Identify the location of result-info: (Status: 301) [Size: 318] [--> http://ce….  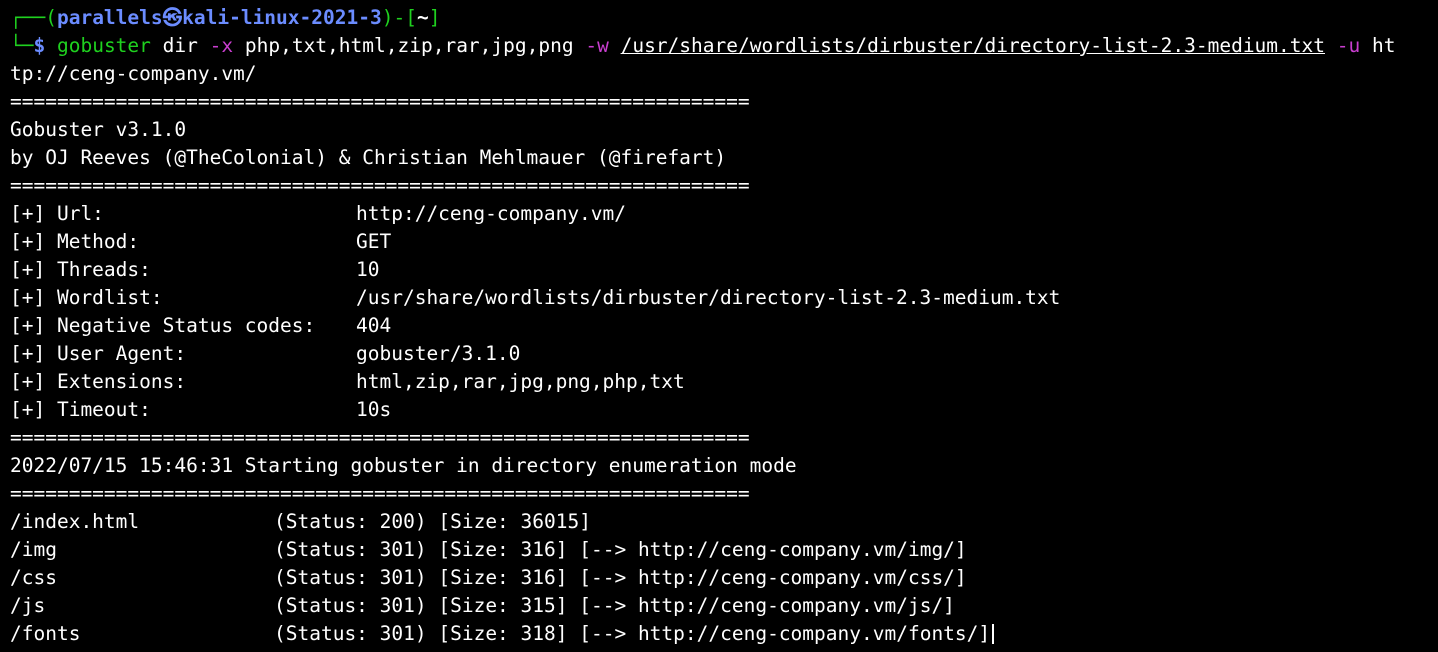
(632, 633).